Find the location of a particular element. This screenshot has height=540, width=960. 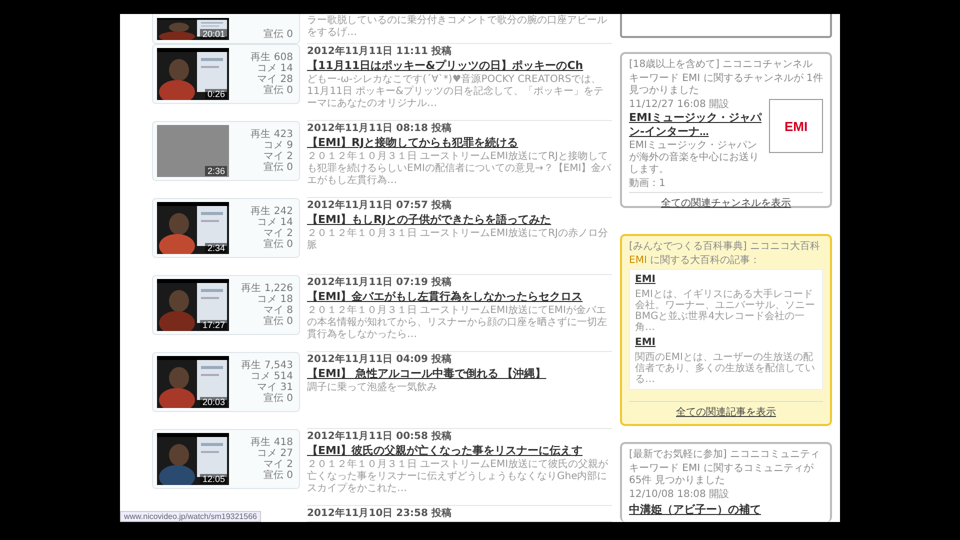

video-description: 調子に乗って泡盛を一気飲み is located at coordinates (372, 388).